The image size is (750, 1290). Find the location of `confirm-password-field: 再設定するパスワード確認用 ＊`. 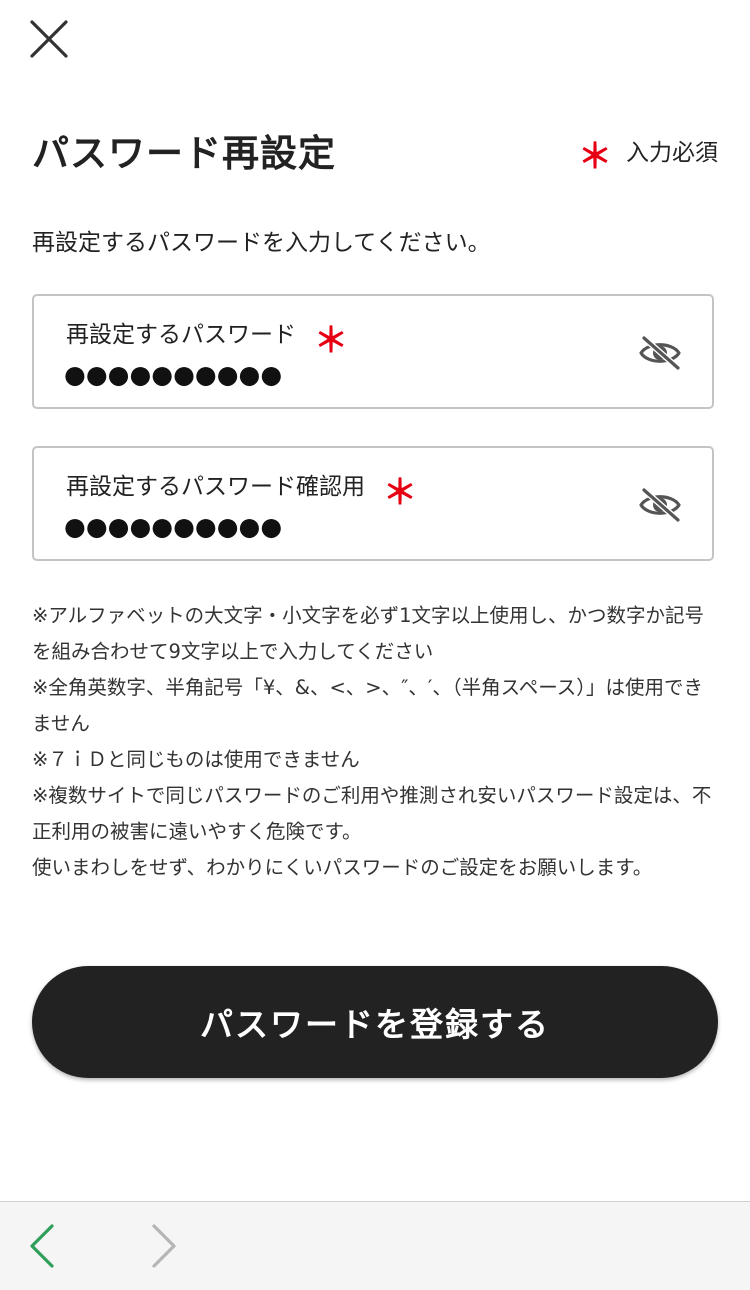

confirm-password-field: 再設定するパスワード確認用 ＊ is located at coordinates (373, 503).